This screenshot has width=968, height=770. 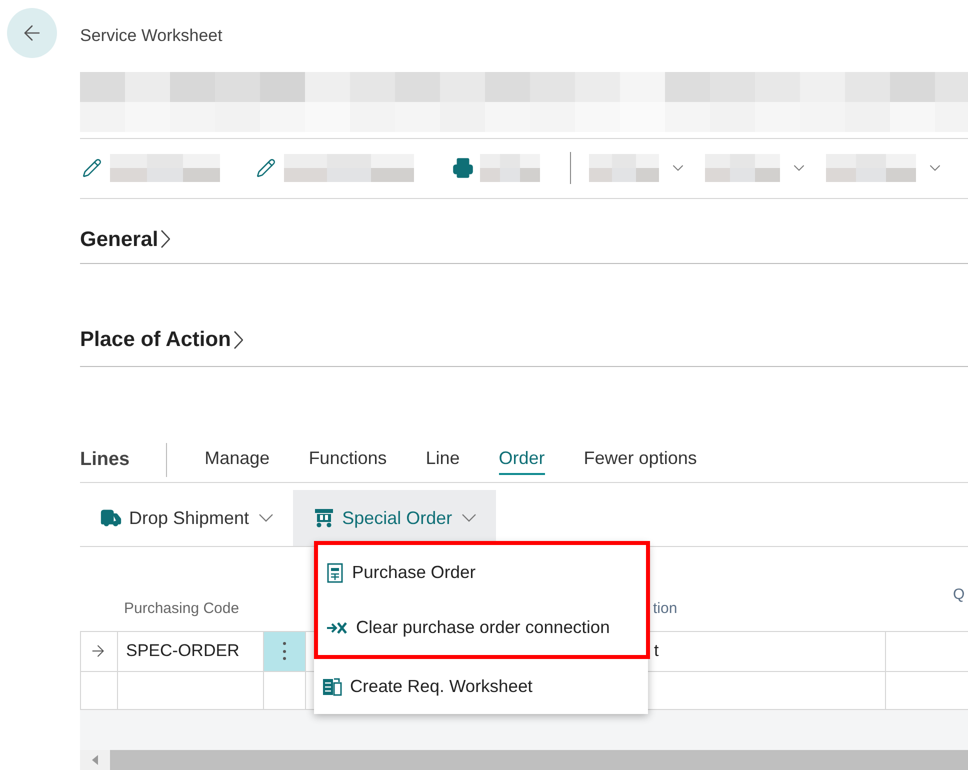 What do you see at coordinates (640, 460) in the screenshot?
I see `tab: Fewer options` at bounding box center [640, 460].